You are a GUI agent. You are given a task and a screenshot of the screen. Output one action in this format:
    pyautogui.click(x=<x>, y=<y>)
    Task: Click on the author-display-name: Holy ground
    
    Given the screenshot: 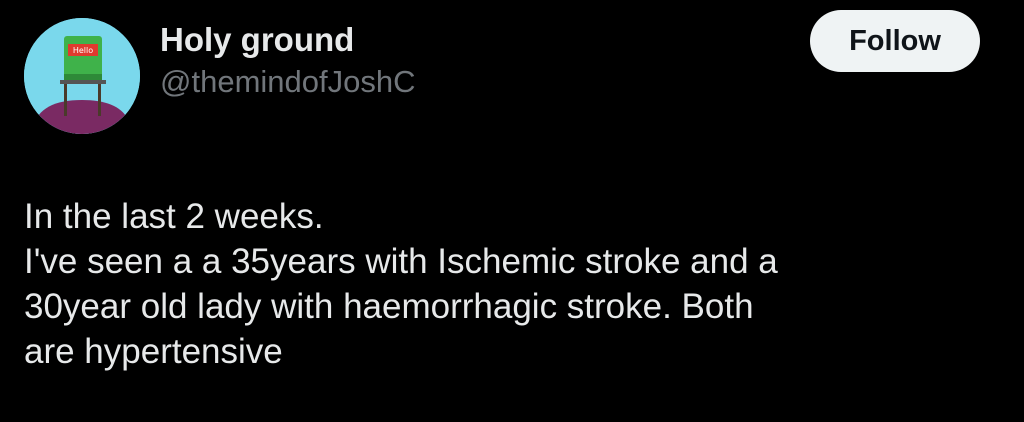 What is the action you would take?
    pyautogui.click(x=287, y=40)
    